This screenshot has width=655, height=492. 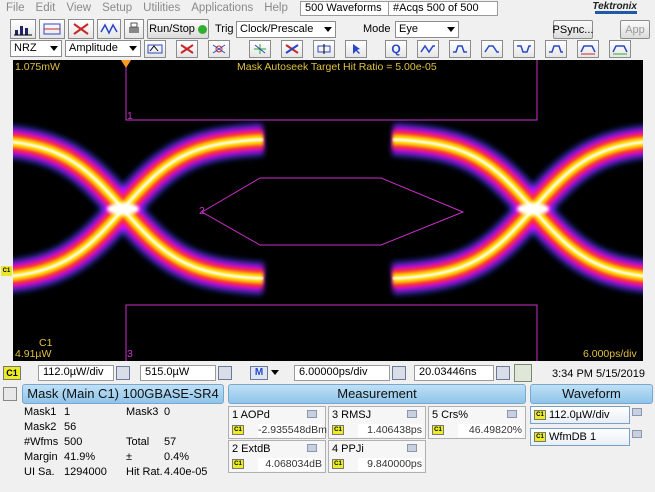 I want to click on clear-data-icon, so click(x=81, y=29).